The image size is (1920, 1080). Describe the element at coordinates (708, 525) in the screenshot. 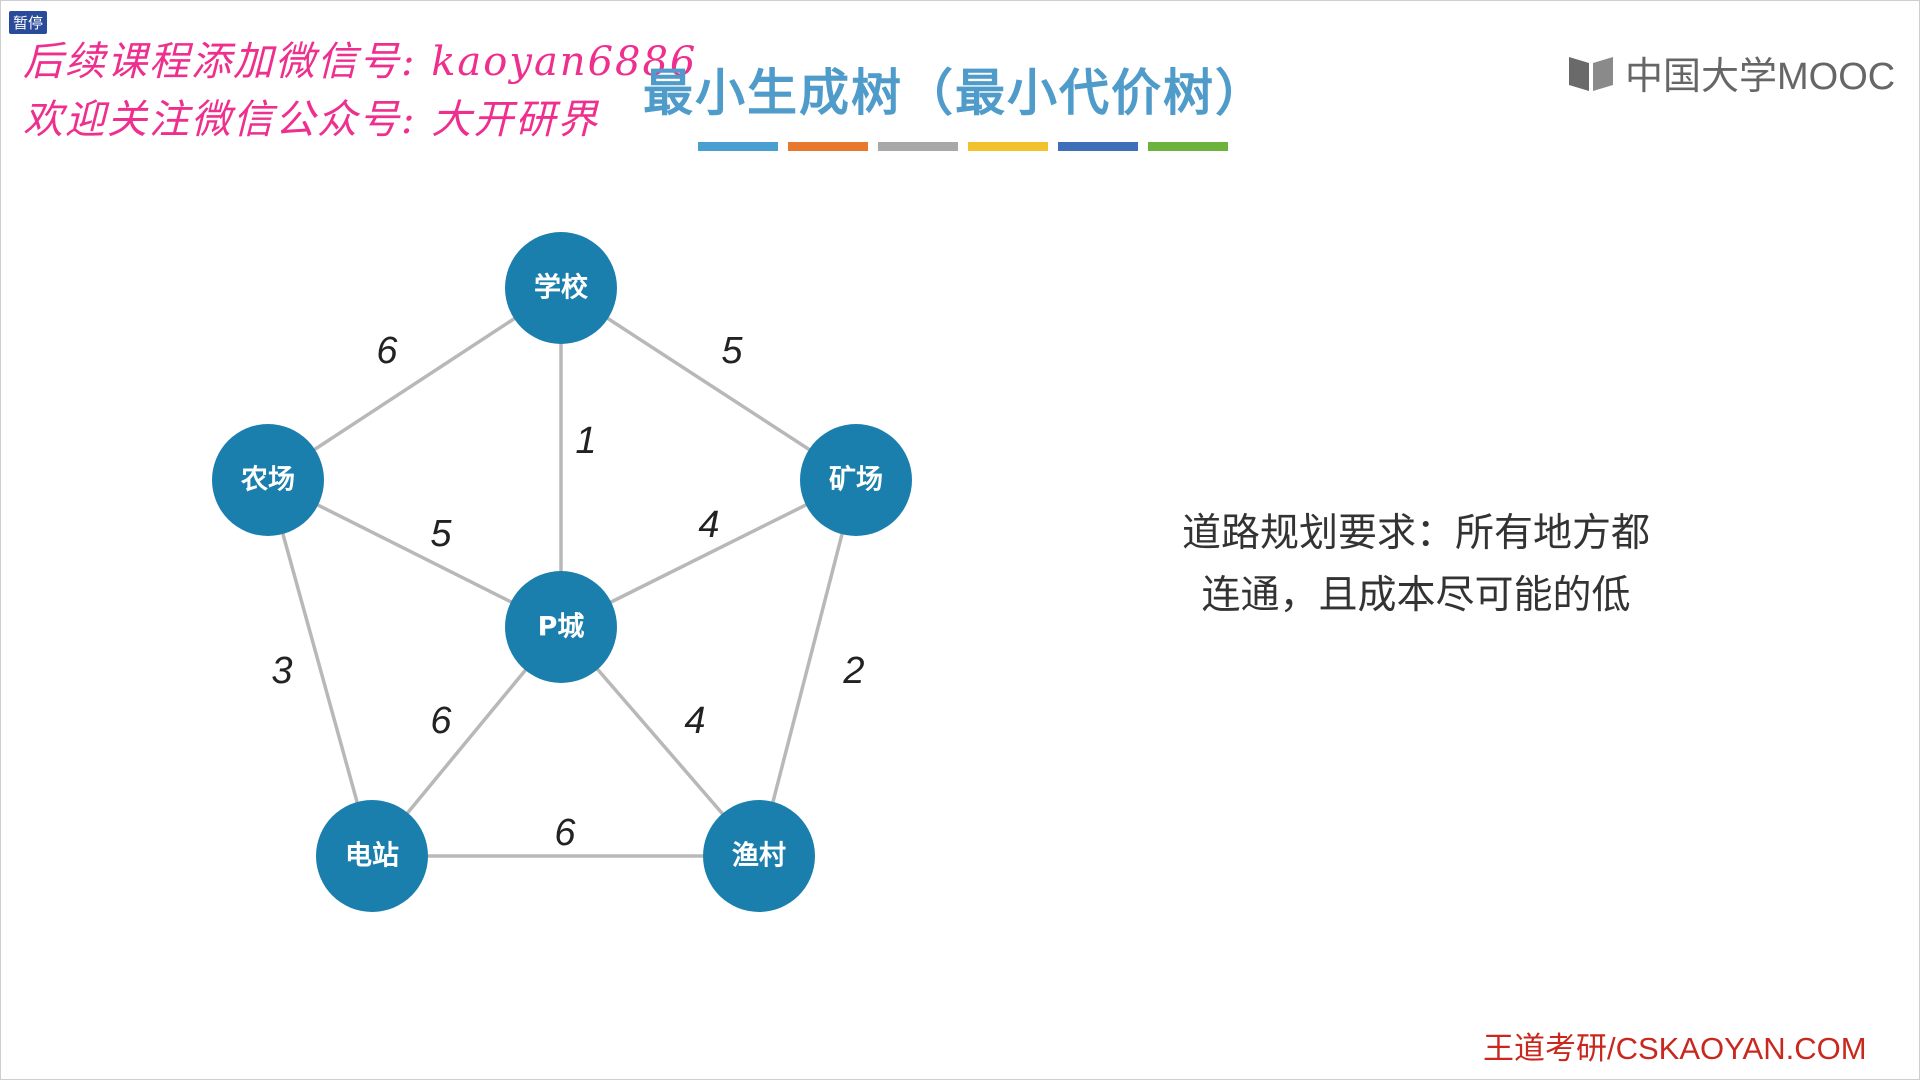

I see `edge-weight-mine-pcity: 4` at that location.